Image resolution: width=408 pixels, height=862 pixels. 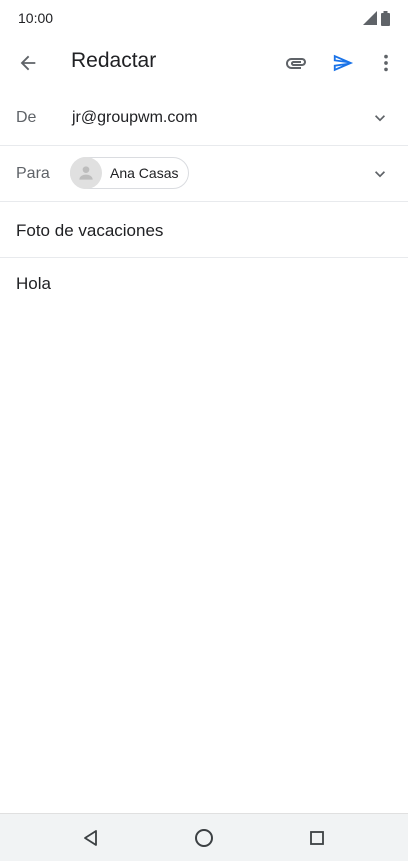 What do you see at coordinates (204, 118) in the screenshot?
I see `from-row: De jr@groupwm.com` at bounding box center [204, 118].